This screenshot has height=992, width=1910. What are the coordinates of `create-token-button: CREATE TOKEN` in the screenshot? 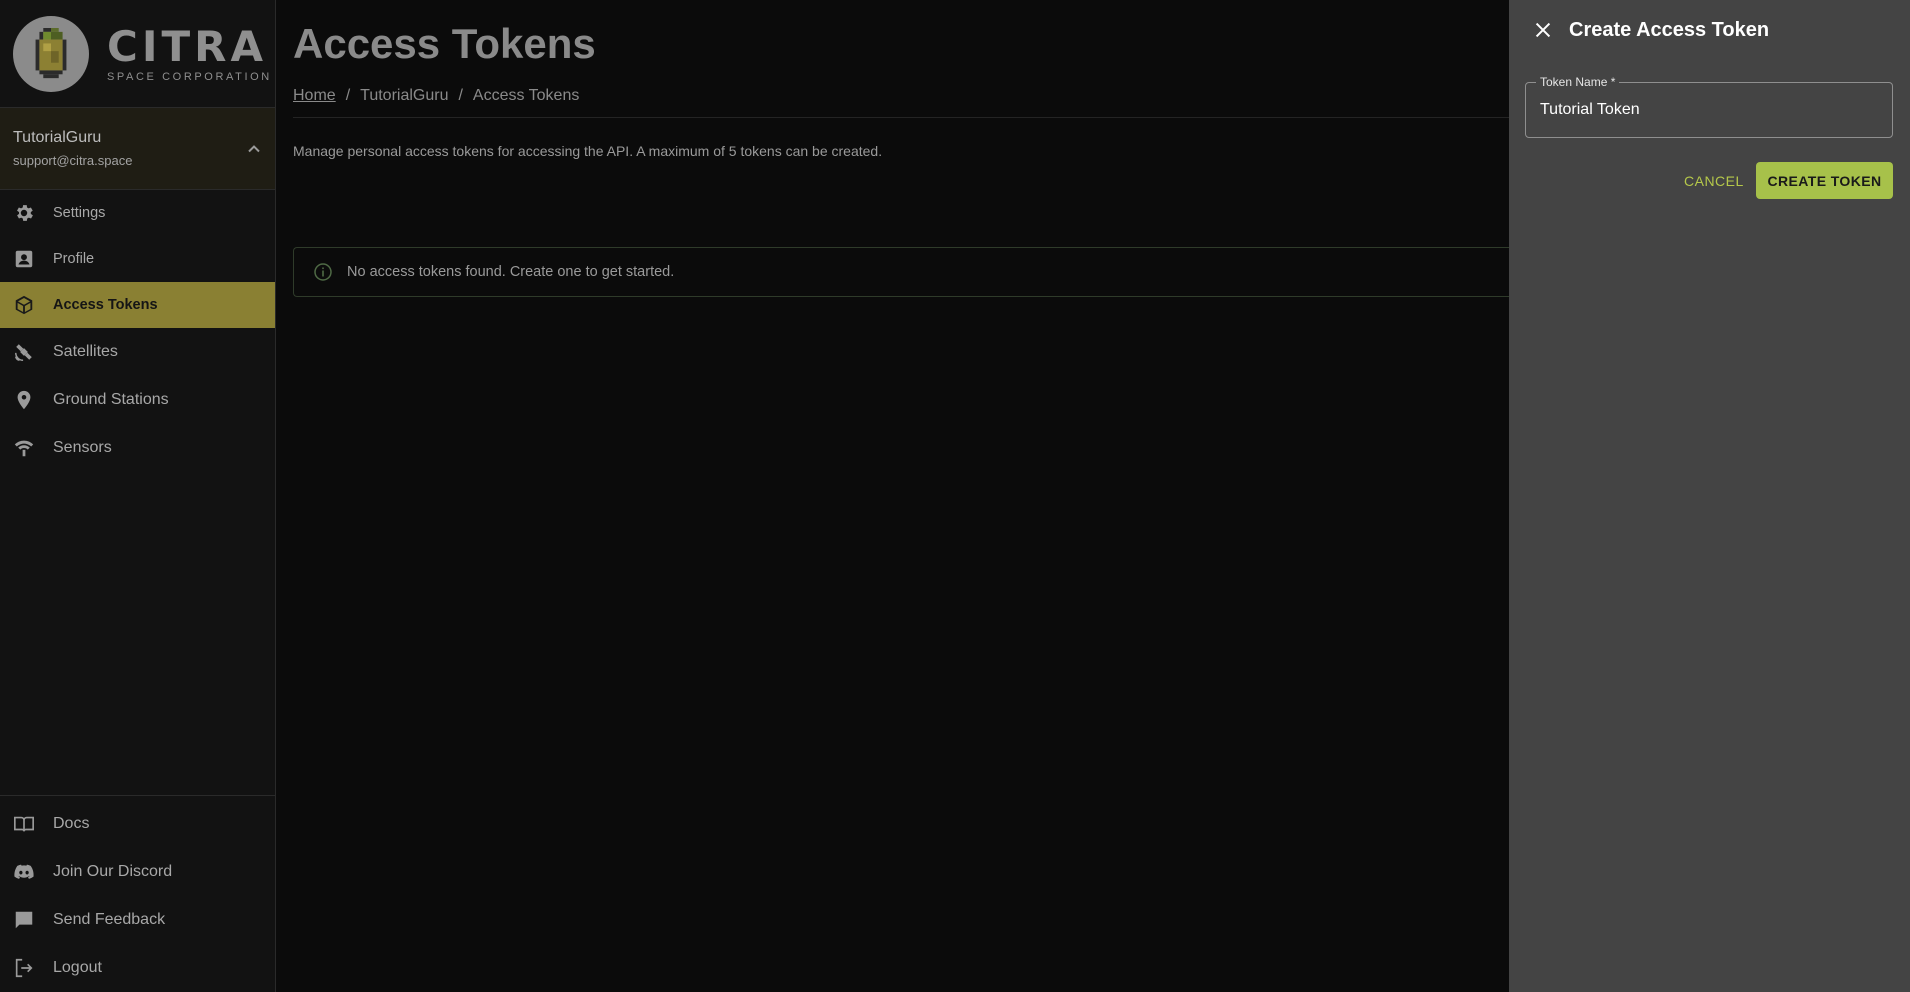 It's located at (1824, 180).